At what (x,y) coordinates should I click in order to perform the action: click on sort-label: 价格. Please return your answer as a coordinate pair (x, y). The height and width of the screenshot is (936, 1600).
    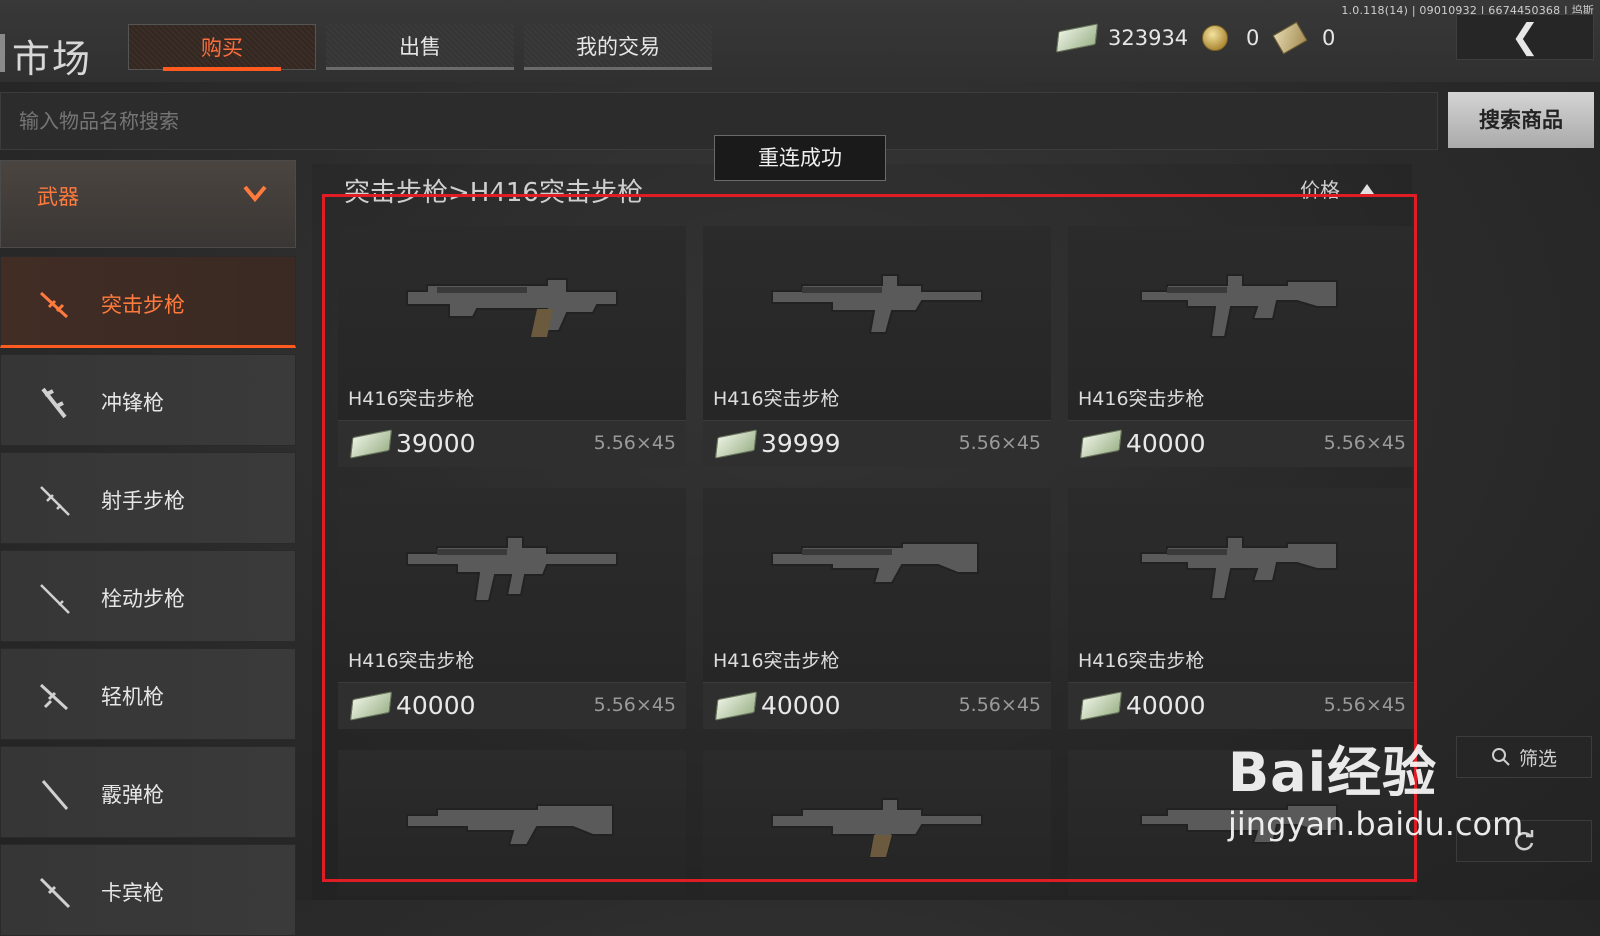
    Looking at the image, I should click on (1320, 190).